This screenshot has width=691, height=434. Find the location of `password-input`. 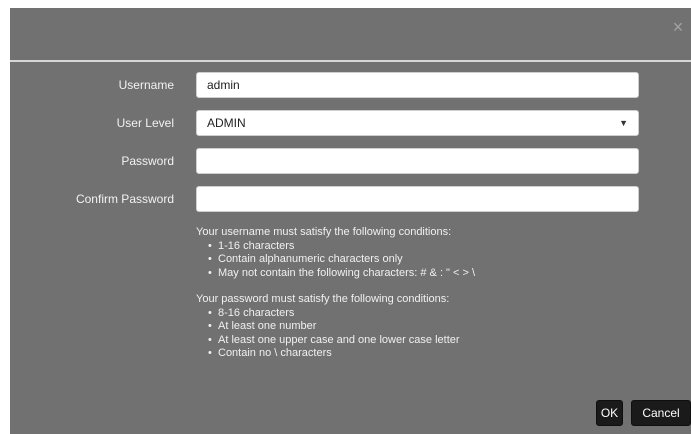

password-input is located at coordinates (417, 161).